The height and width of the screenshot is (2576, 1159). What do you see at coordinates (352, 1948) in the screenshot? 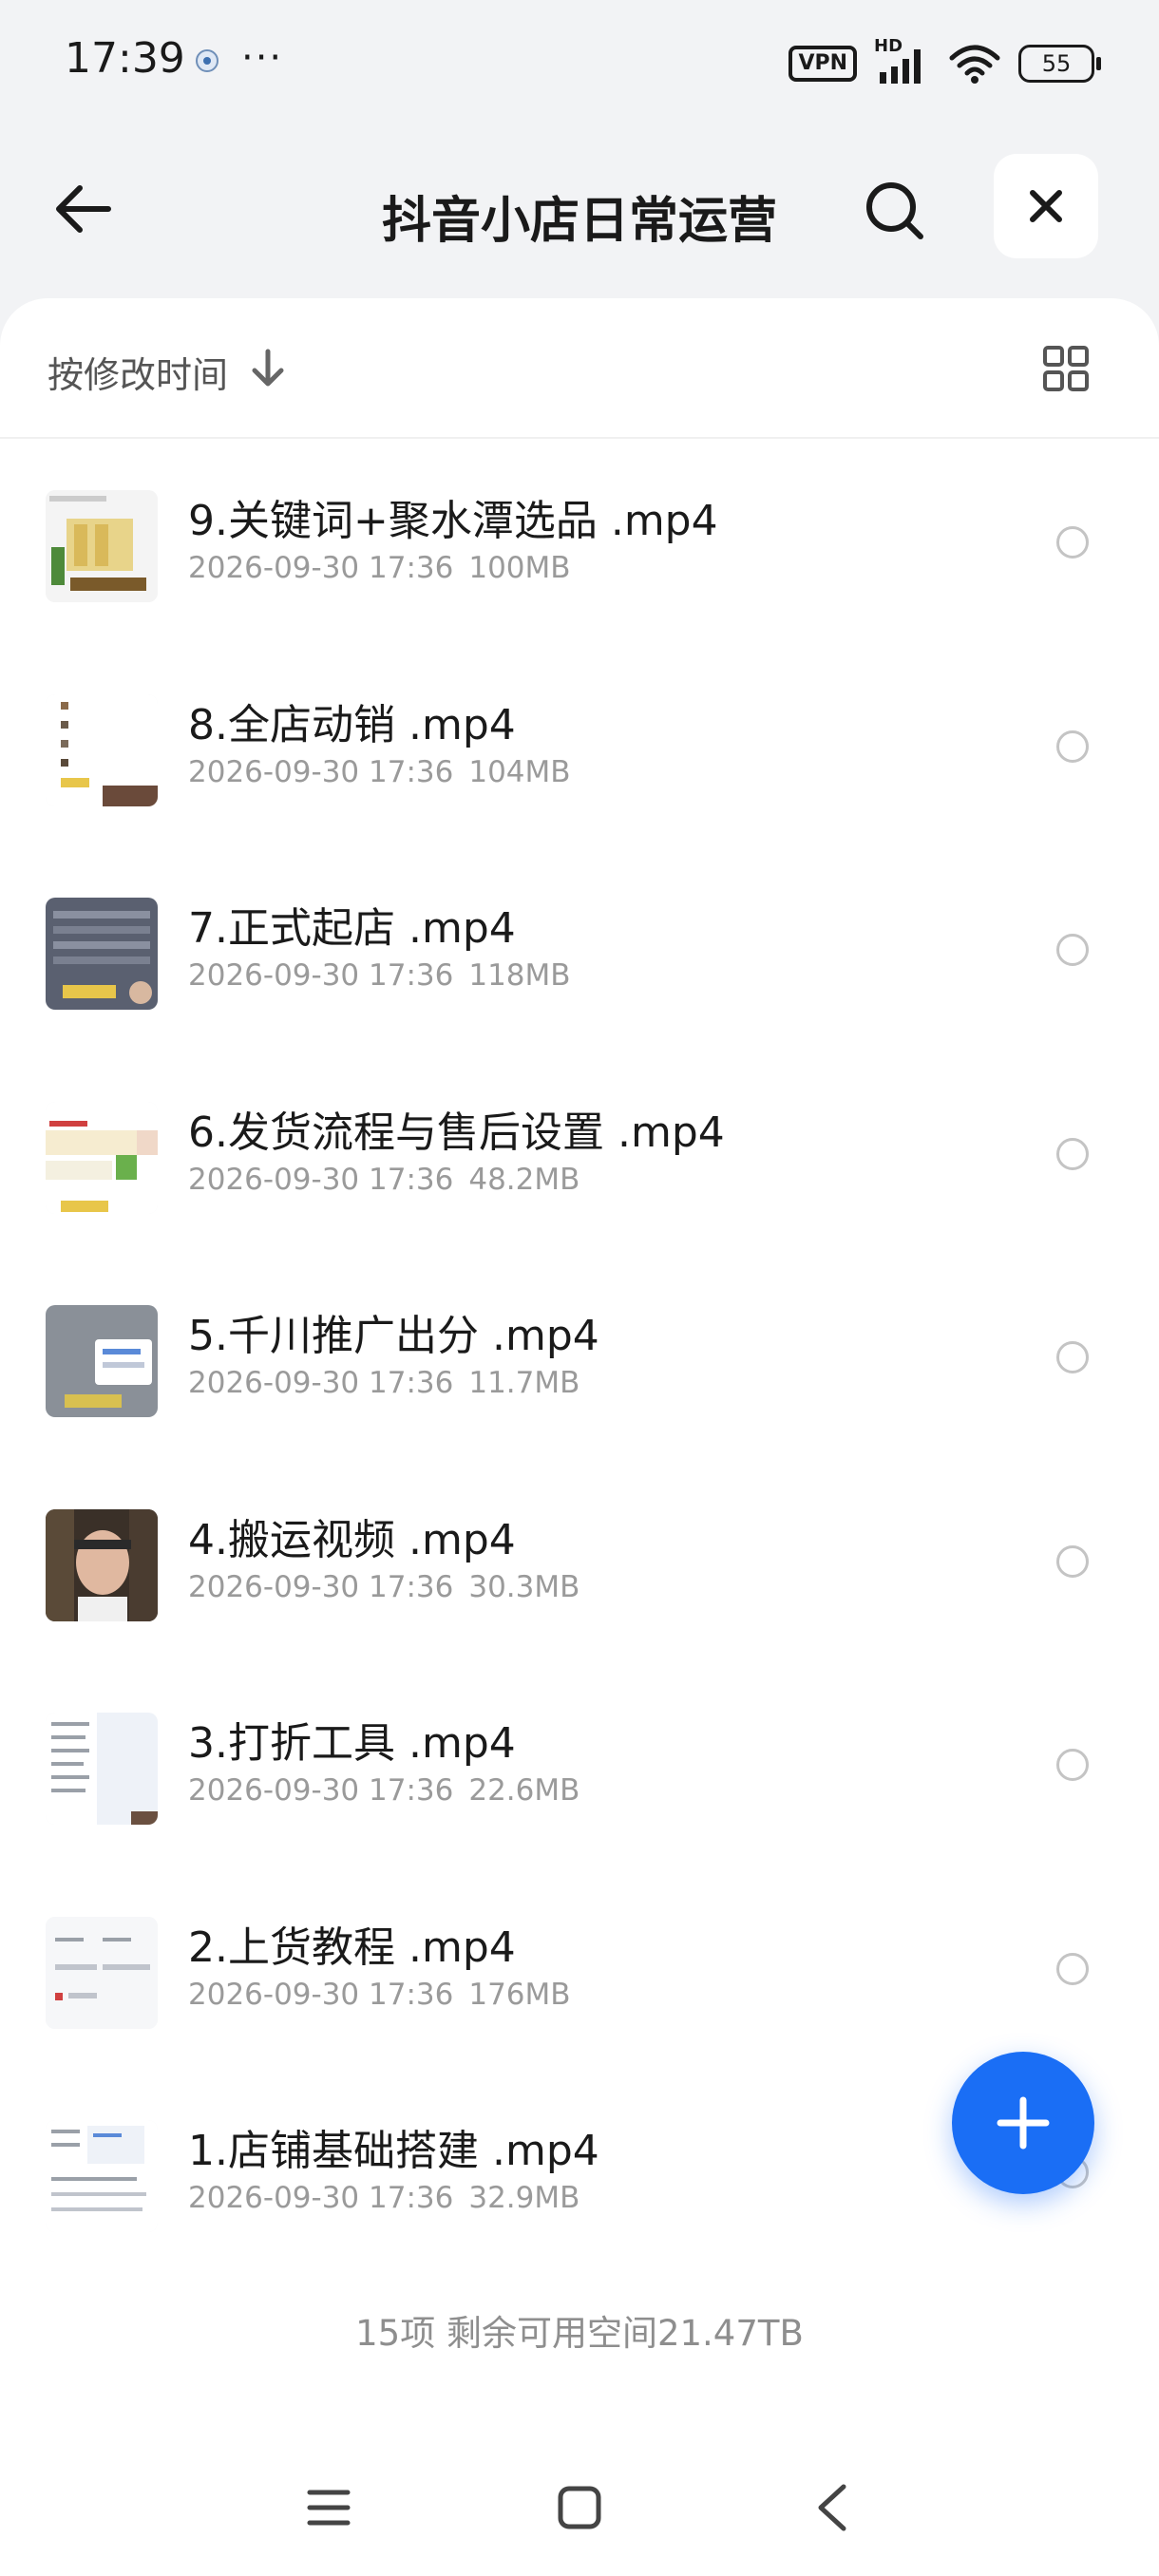
I see `file-name: 2.上货教程 .mp4` at bounding box center [352, 1948].